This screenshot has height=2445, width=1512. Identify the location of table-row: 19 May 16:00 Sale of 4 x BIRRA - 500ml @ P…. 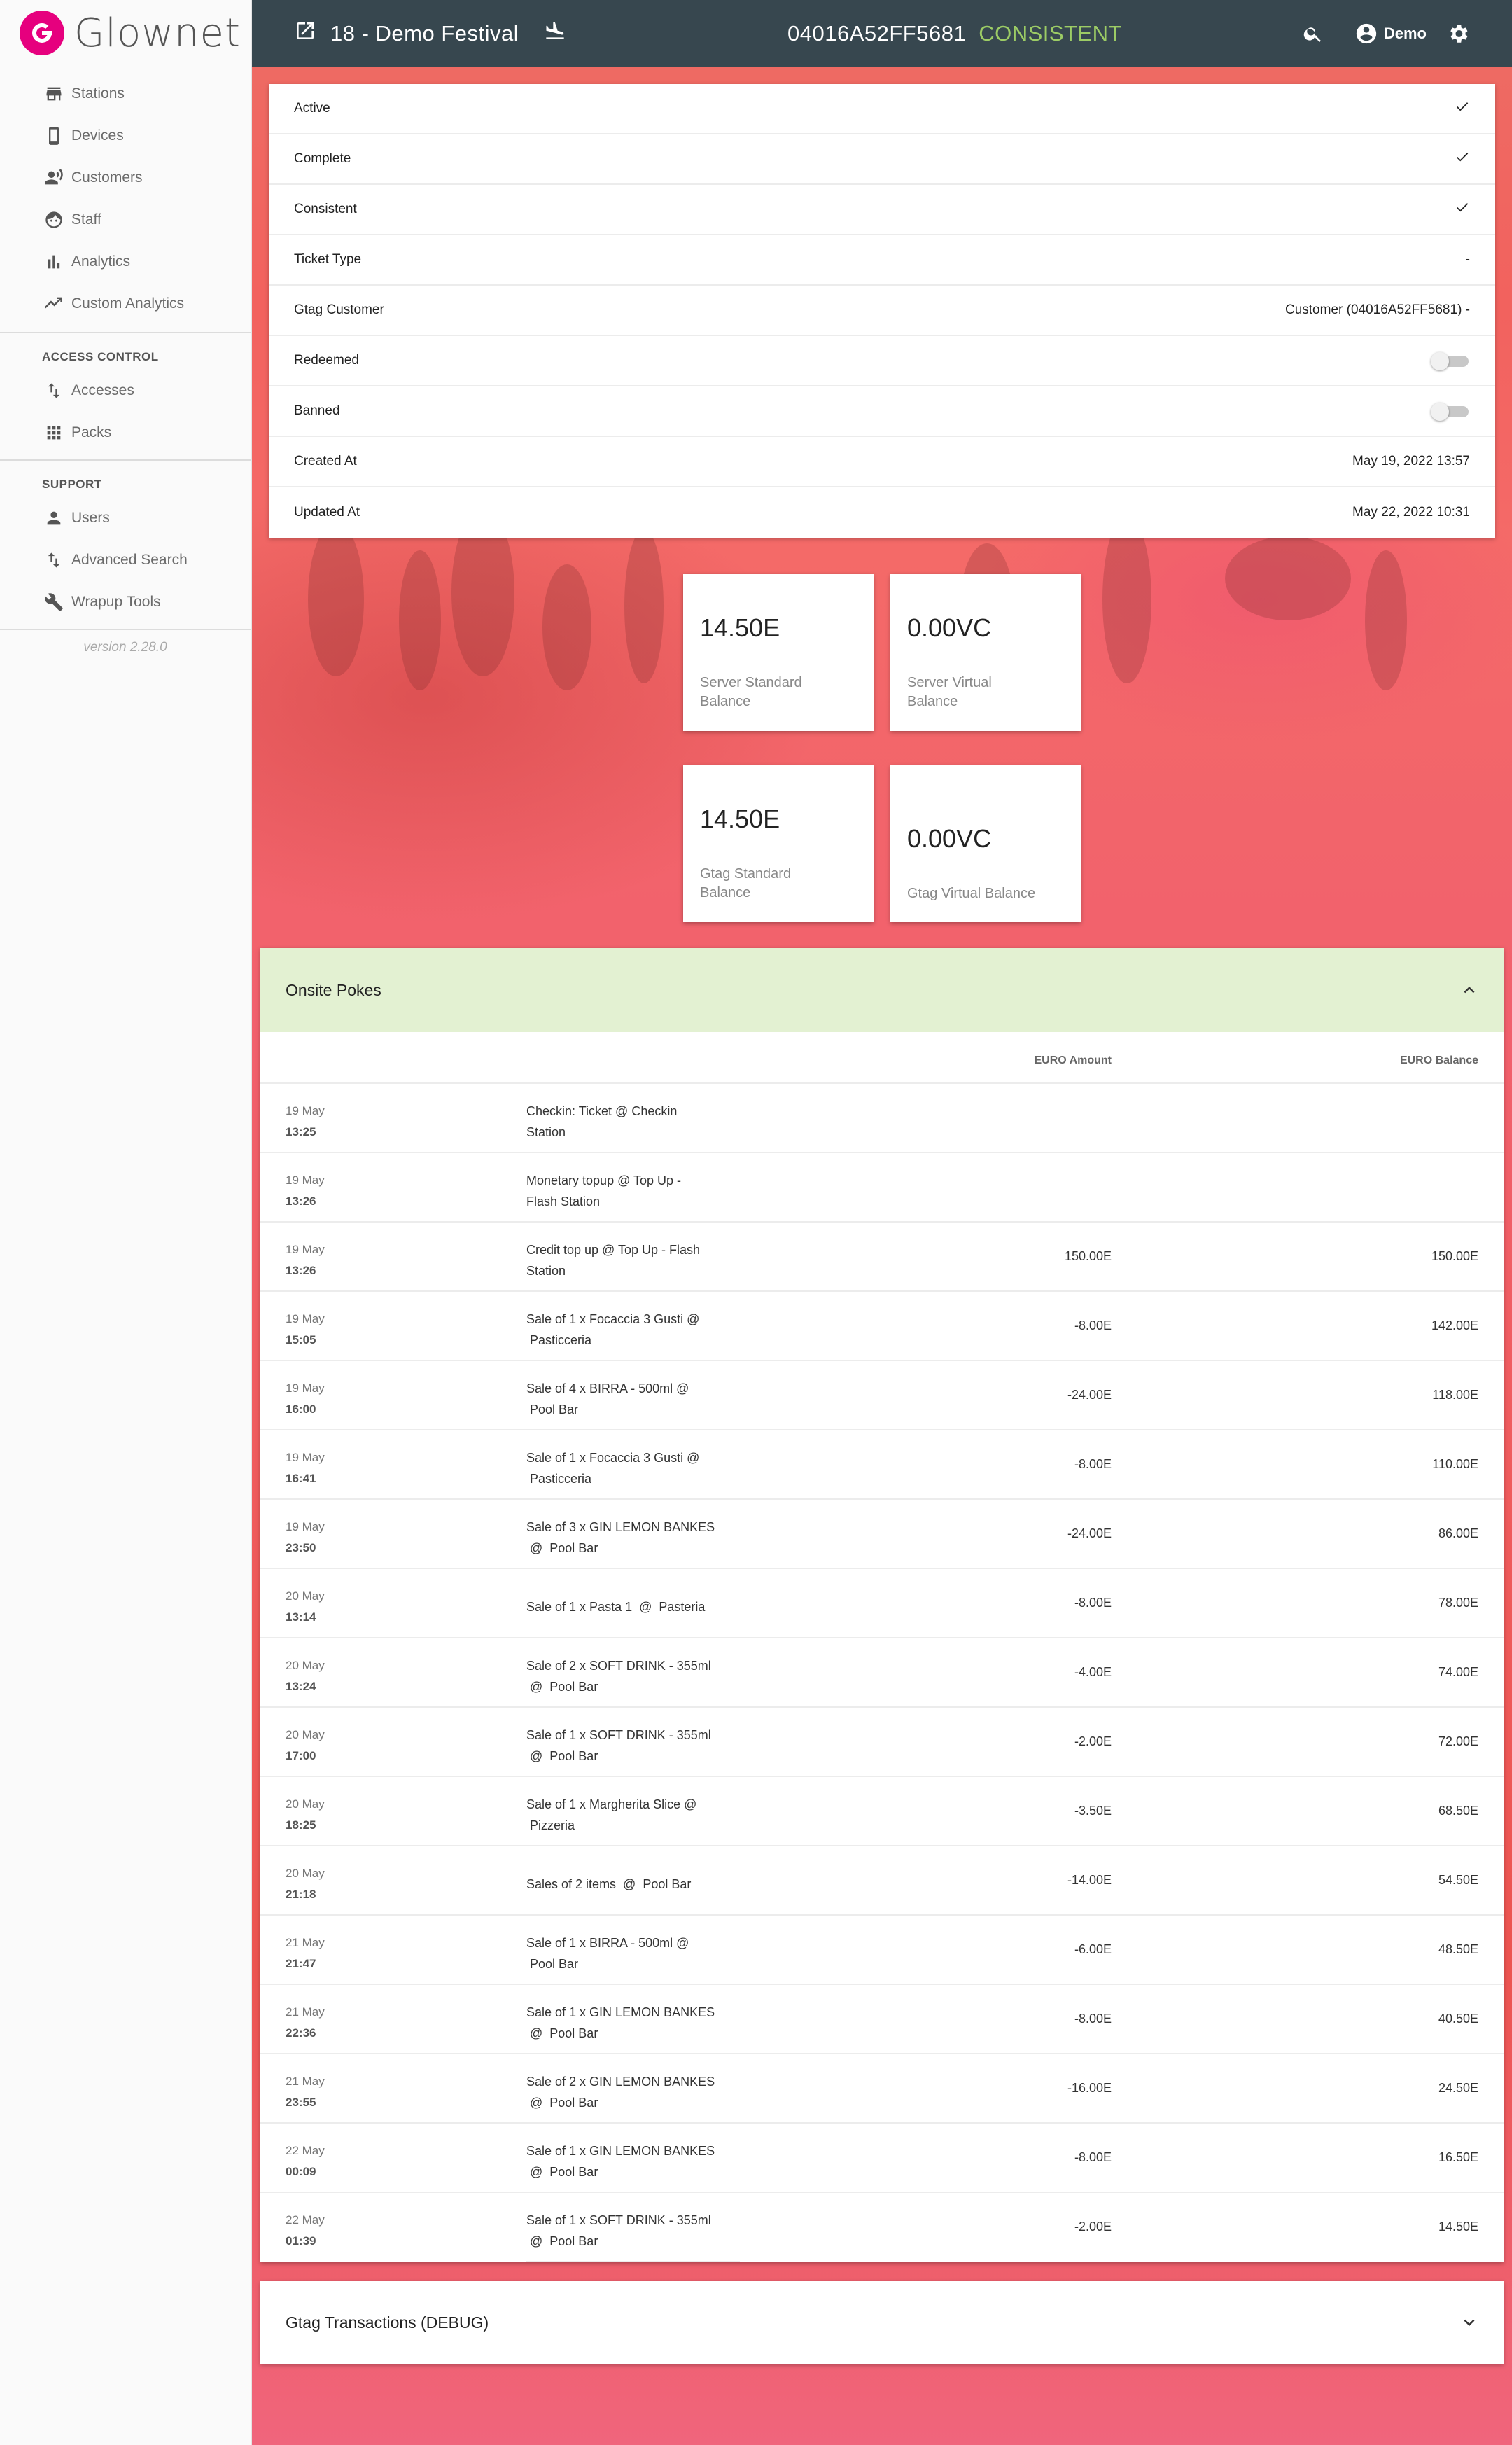
(882, 1395).